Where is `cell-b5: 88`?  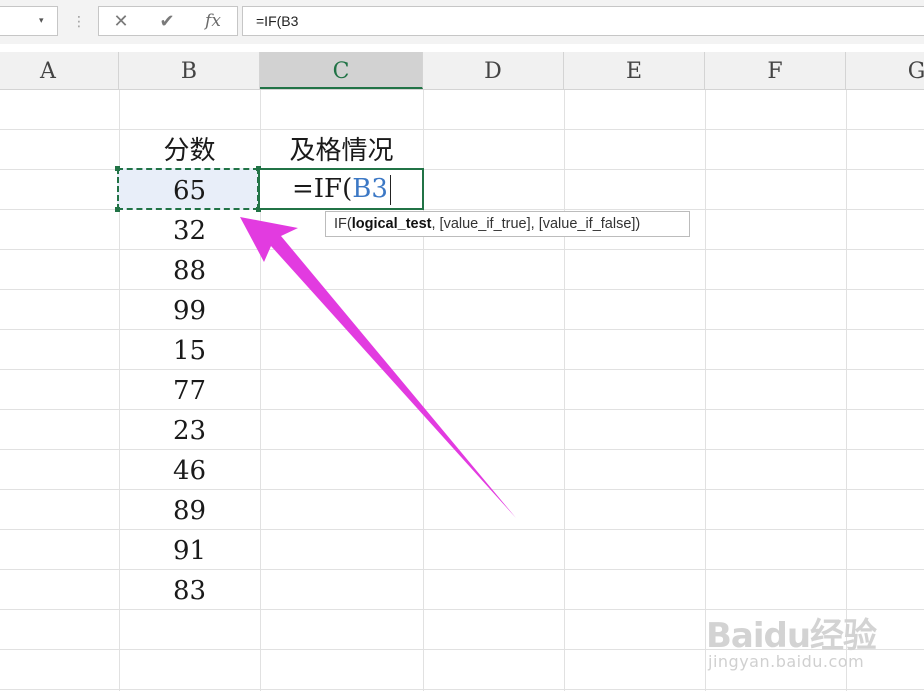 cell-b5: 88 is located at coordinates (189, 271).